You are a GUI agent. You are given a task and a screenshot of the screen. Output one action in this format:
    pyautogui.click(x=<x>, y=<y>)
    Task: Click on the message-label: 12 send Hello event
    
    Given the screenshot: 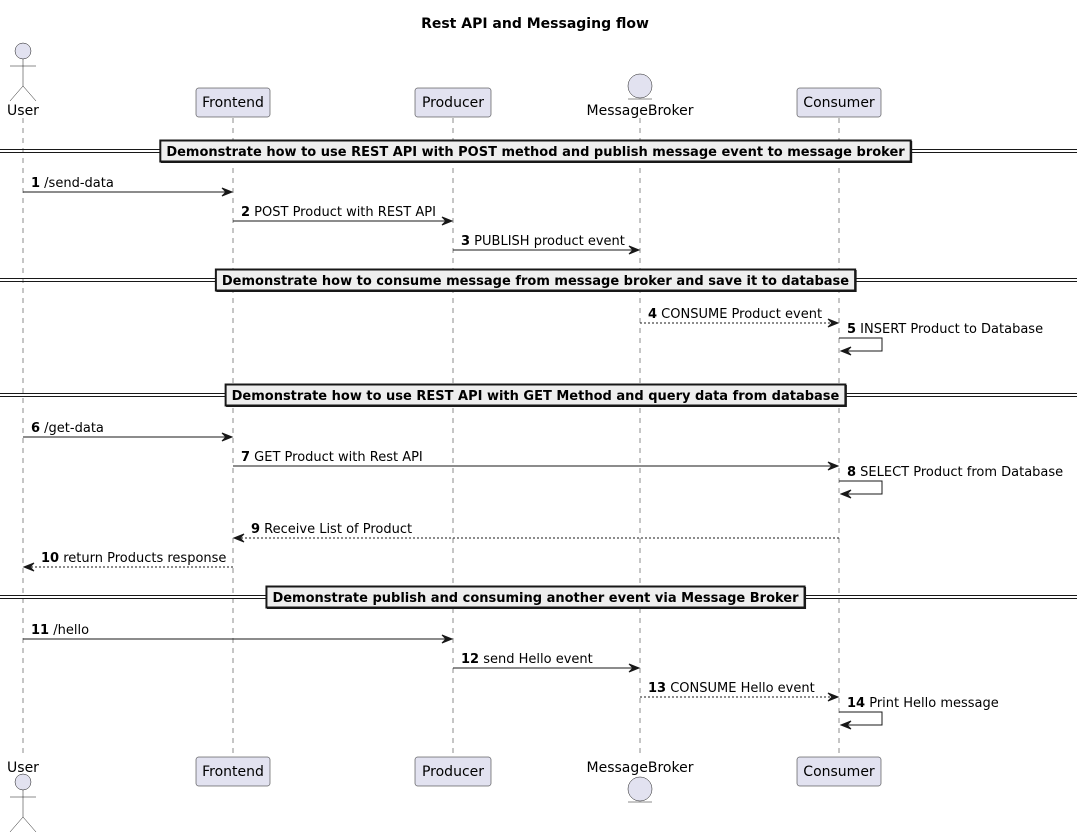 What is the action you would take?
    pyautogui.click(x=527, y=659)
    